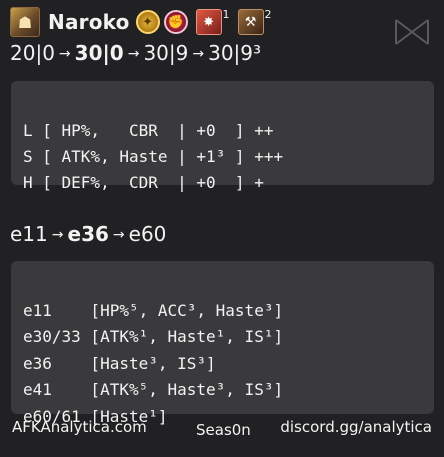 The width and height of the screenshot is (444, 457). Describe the element at coordinates (119, 363) in the screenshot. I see `engrave-line: e36 [Haste³, IS³]` at that location.